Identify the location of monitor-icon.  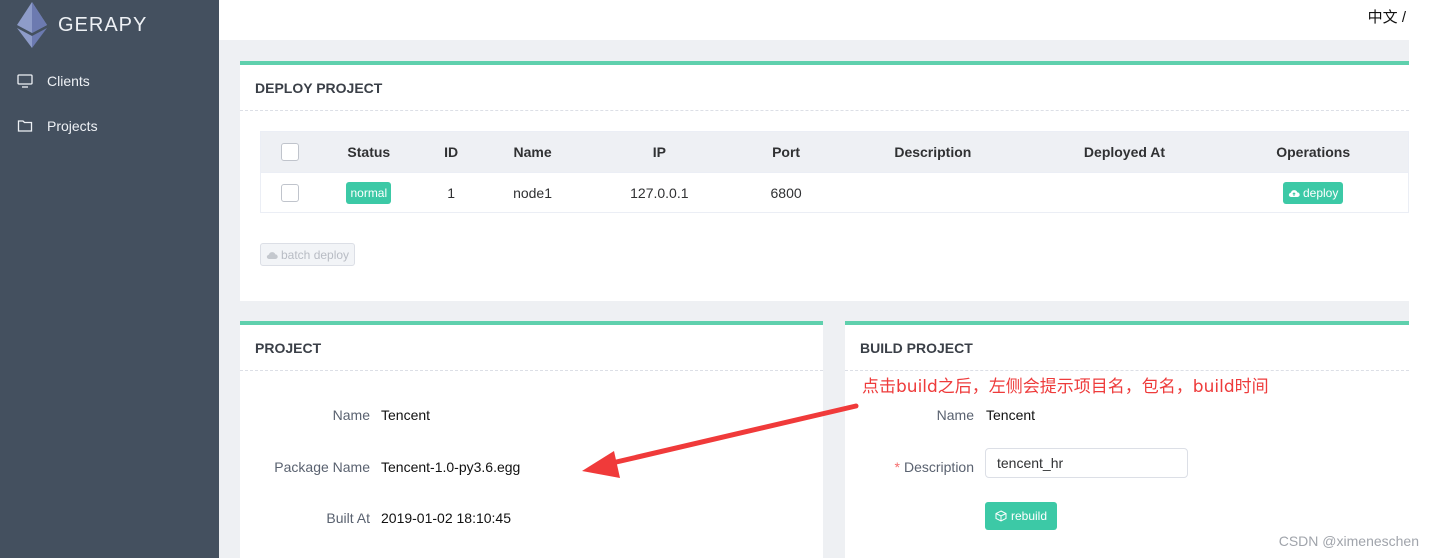
(25, 81).